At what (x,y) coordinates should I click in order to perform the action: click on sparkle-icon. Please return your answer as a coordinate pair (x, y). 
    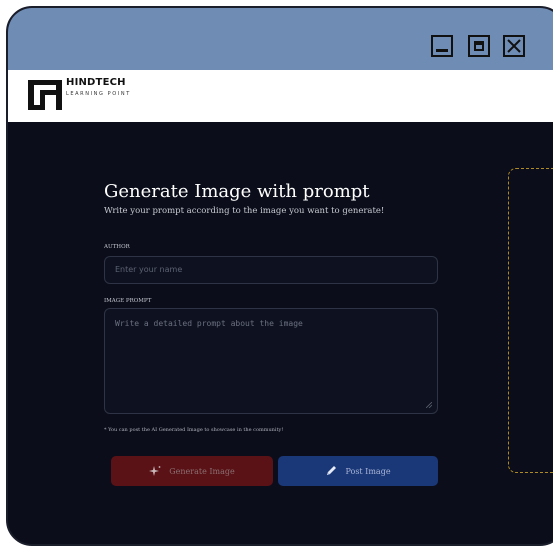
    Looking at the image, I should click on (155, 471).